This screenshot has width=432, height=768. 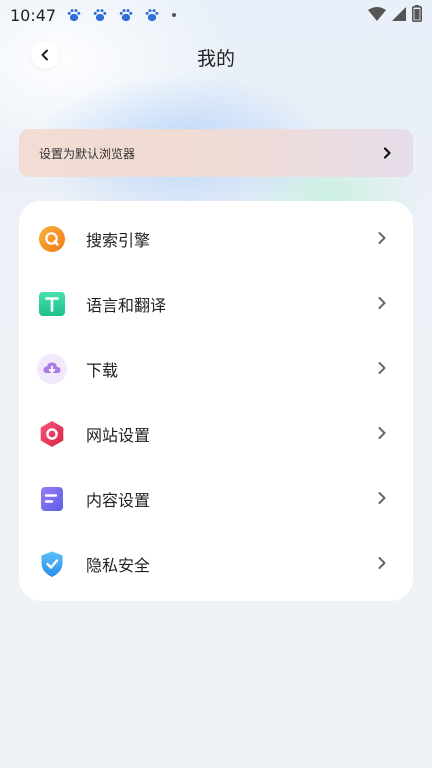 What do you see at coordinates (216, 434) in the screenshot?
I see `menu-item-website-settings: 网站设置` at bounding box center [216, 434].